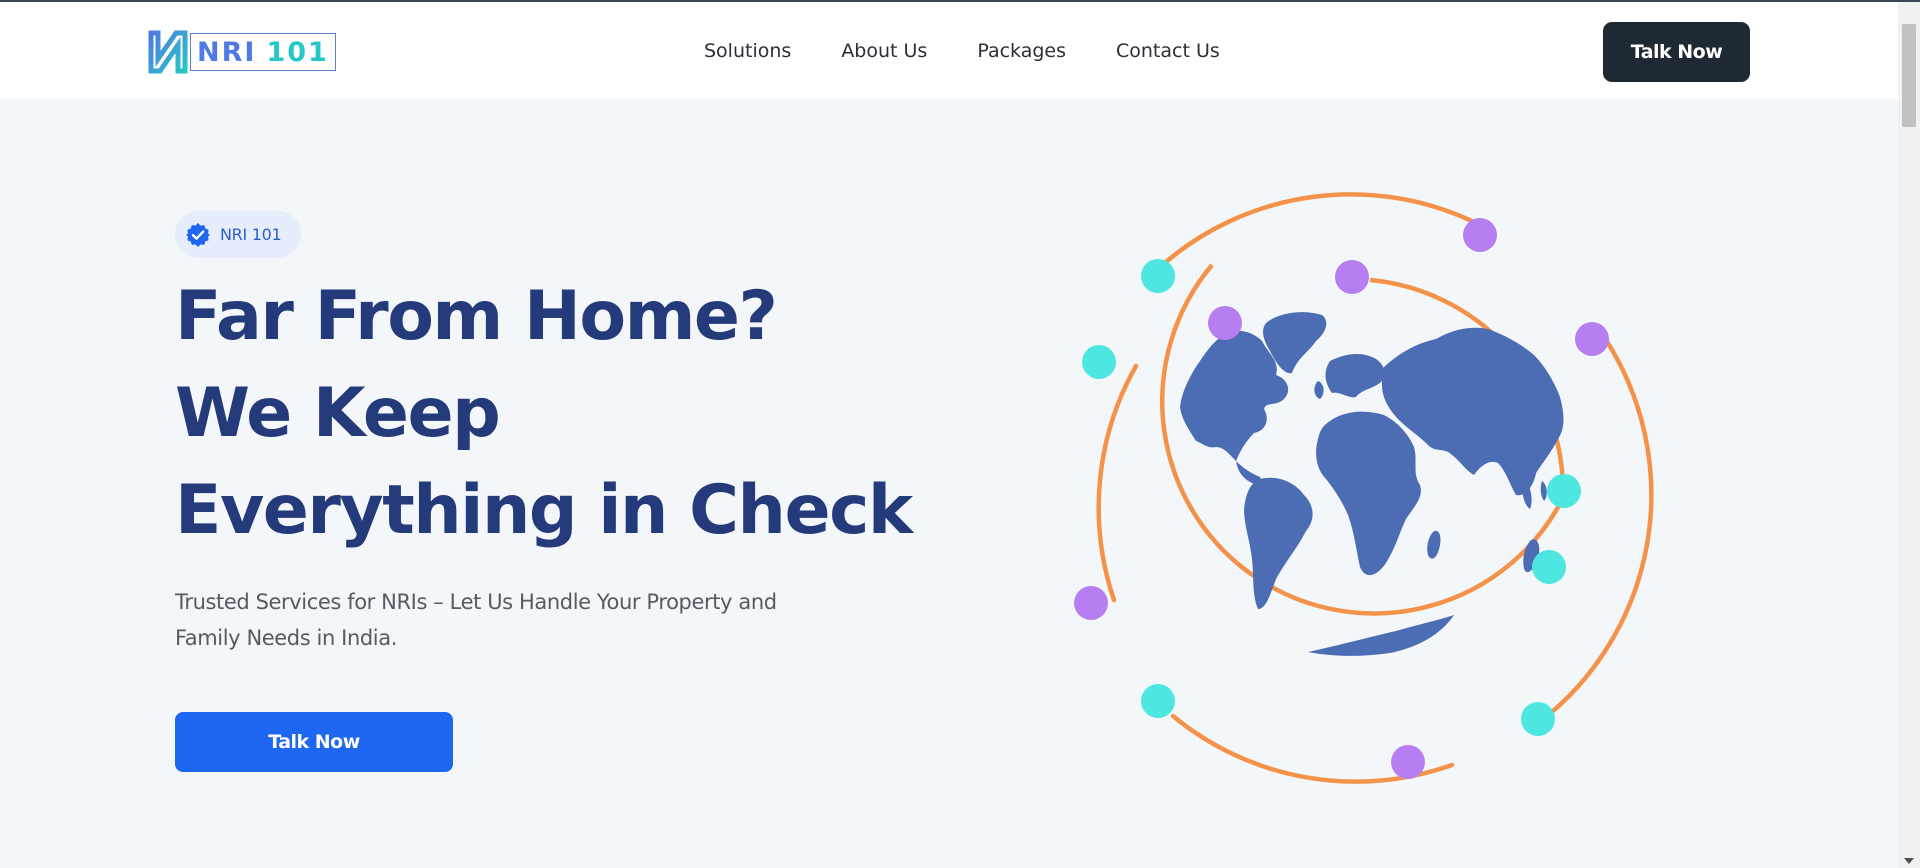 Image resolution: width=1920 pixels, height=868 pixels. Describe the element at coordinates (314, 742) in the screenshot. I see `hero-talk-now-button: Talk Now` at that location.